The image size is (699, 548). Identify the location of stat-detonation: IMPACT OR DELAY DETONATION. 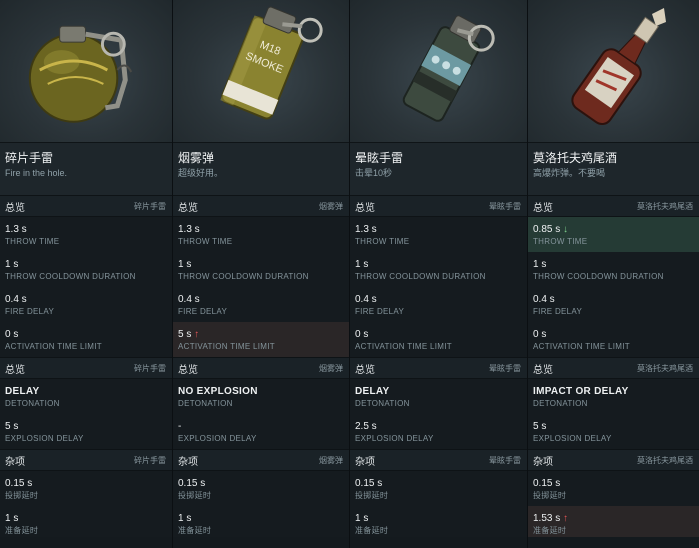
(613, 396).